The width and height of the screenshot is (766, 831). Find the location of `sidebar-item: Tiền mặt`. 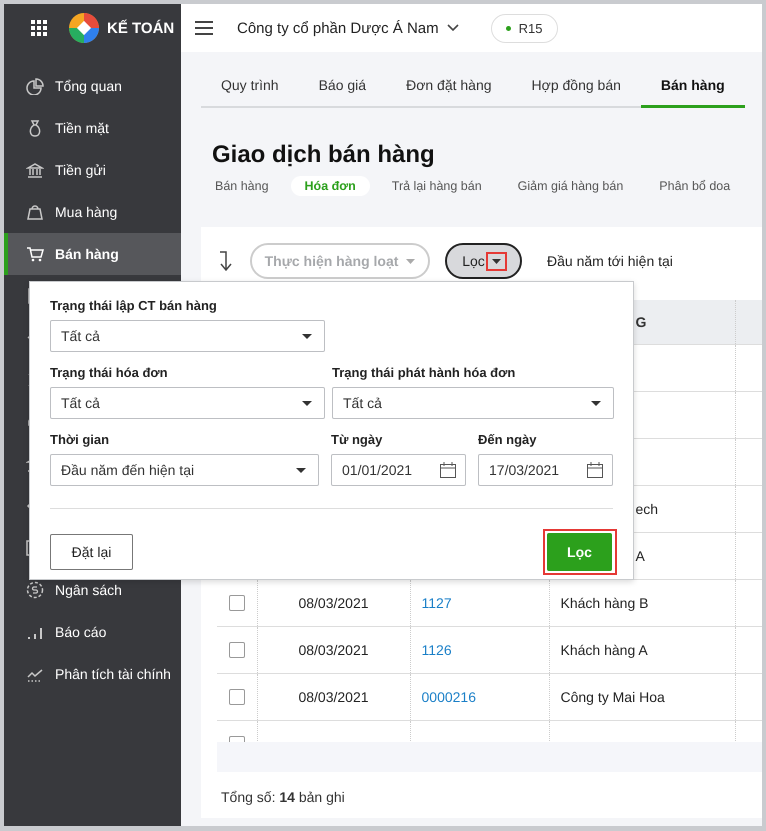

sidebar-item: Tiền mặt is located at coordinates (92, 128).